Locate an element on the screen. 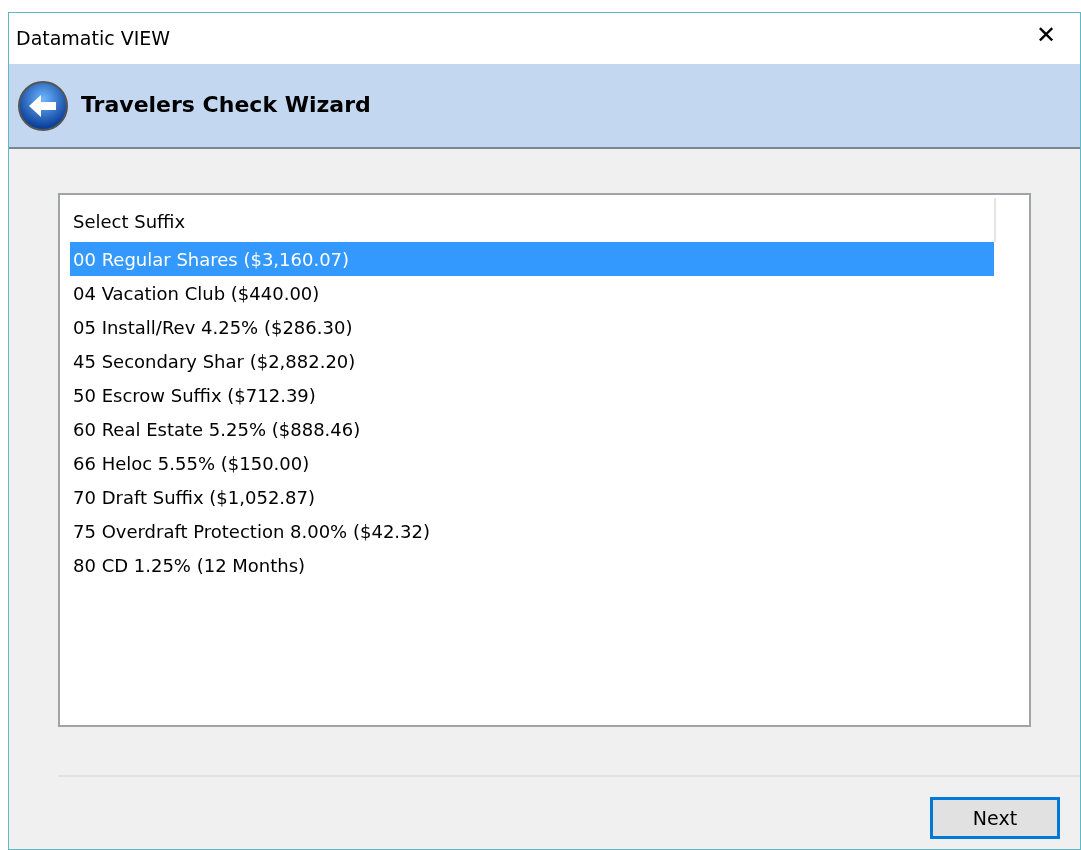 The image size is (1081, 850). list-item: 60 Real Estate 5.25% ($888.46) is located at coordinates (532, 429).